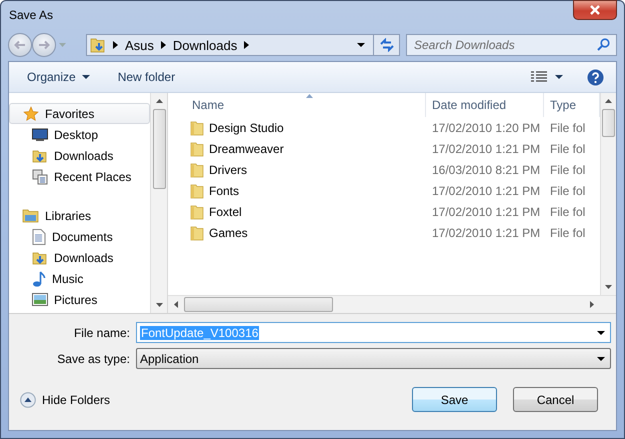  I want to click on document-icon, so click(39, 236).